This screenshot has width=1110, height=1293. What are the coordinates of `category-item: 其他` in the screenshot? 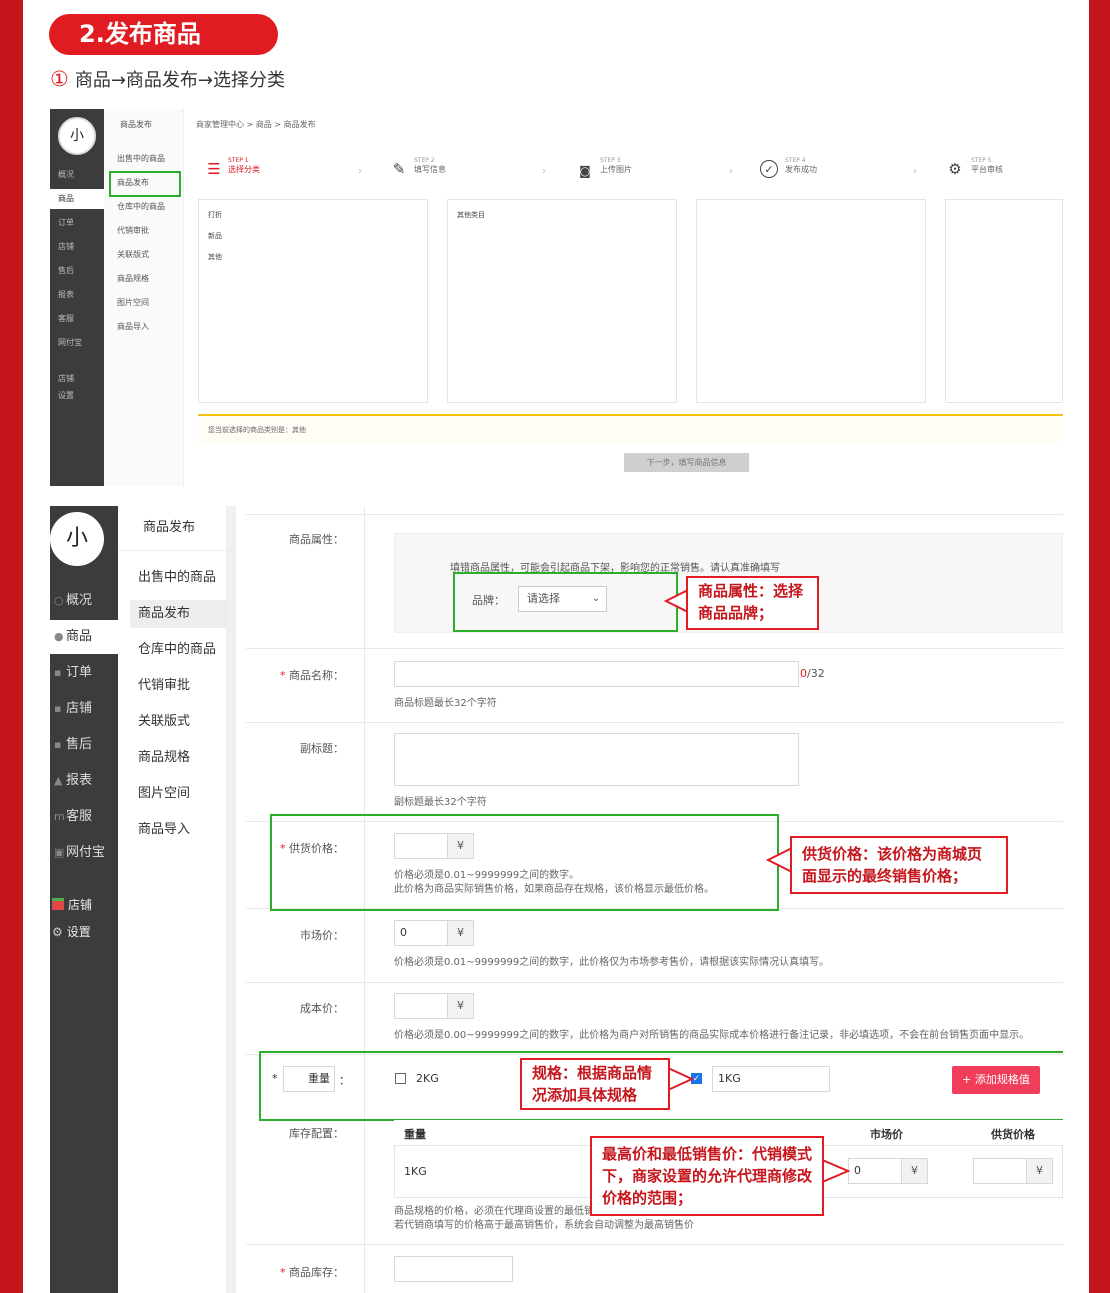 It's located at (215, 257).